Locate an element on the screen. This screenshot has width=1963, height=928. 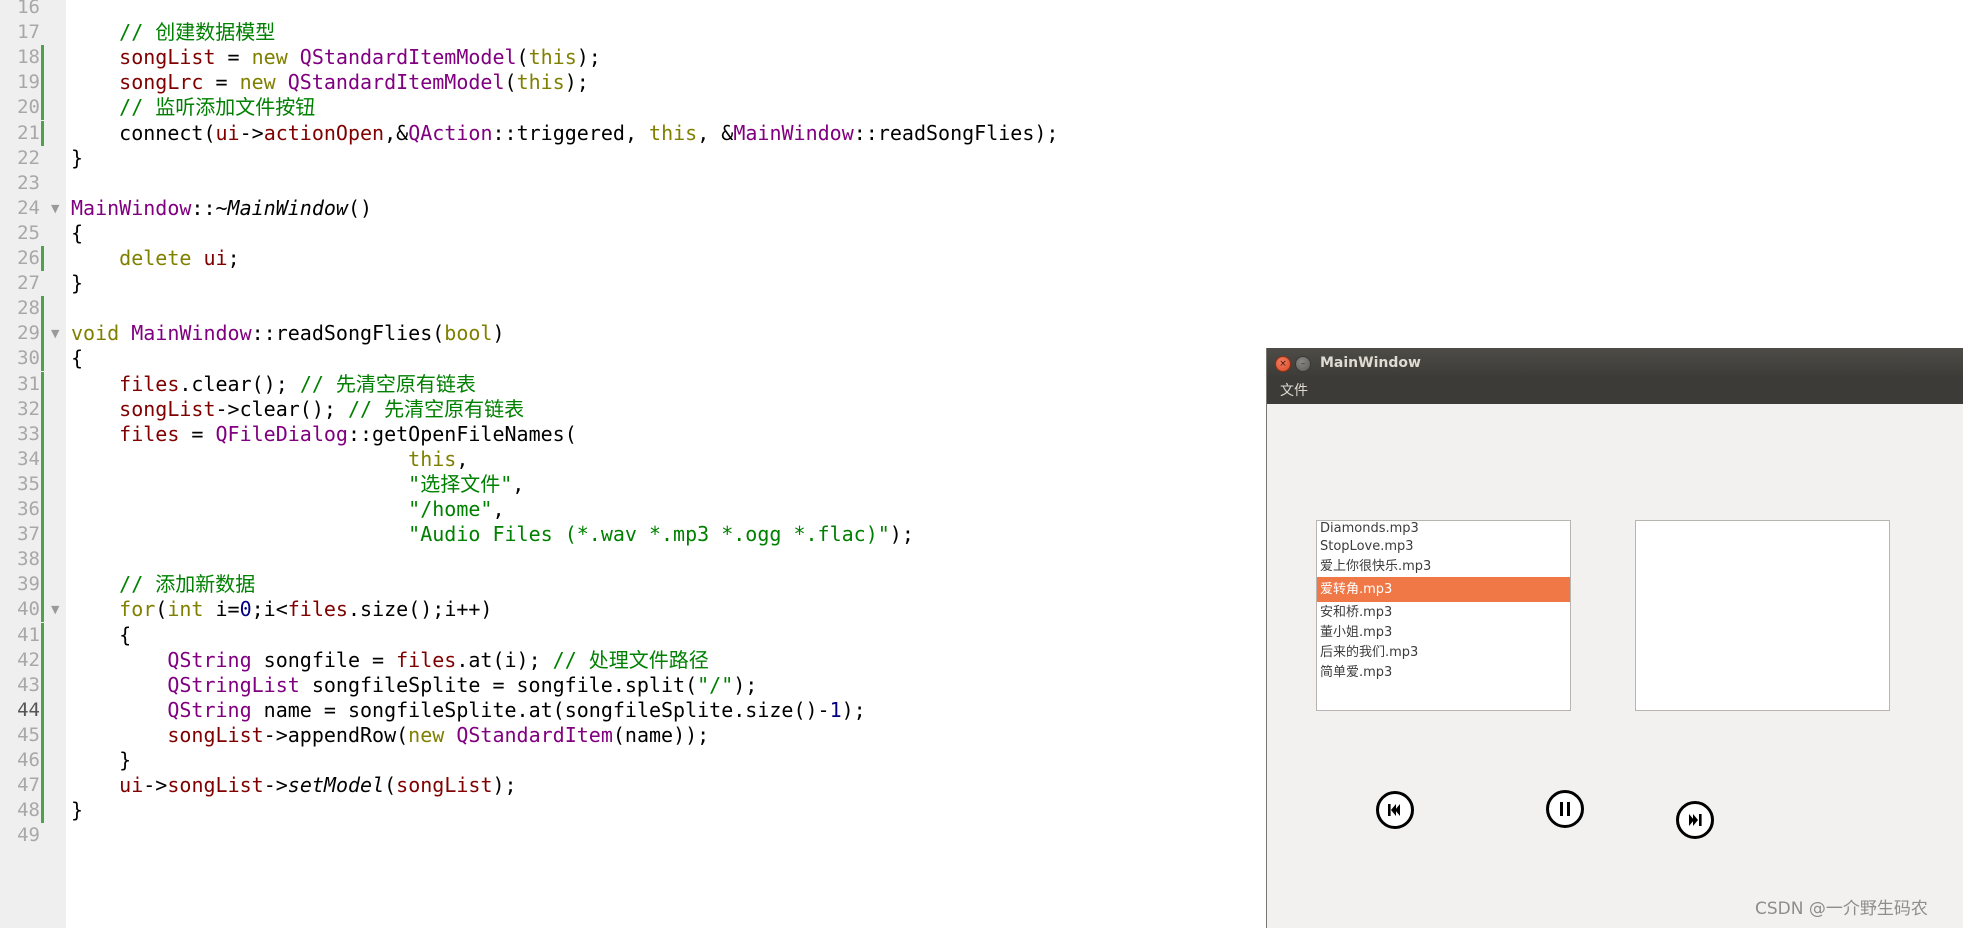
code-token: , & is located at coordinates (715, 132).